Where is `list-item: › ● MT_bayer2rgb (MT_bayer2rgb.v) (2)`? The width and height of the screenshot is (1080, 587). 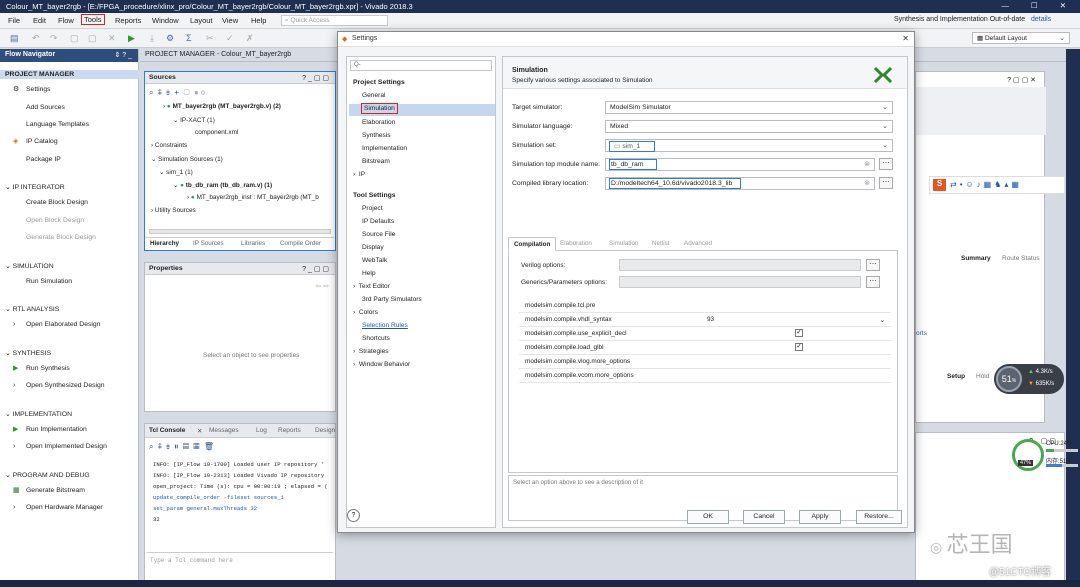 list-item: › ● MT_bayer2rgb (MT_bayer2rgb.v) (2) is located at coordinates (222, 106).